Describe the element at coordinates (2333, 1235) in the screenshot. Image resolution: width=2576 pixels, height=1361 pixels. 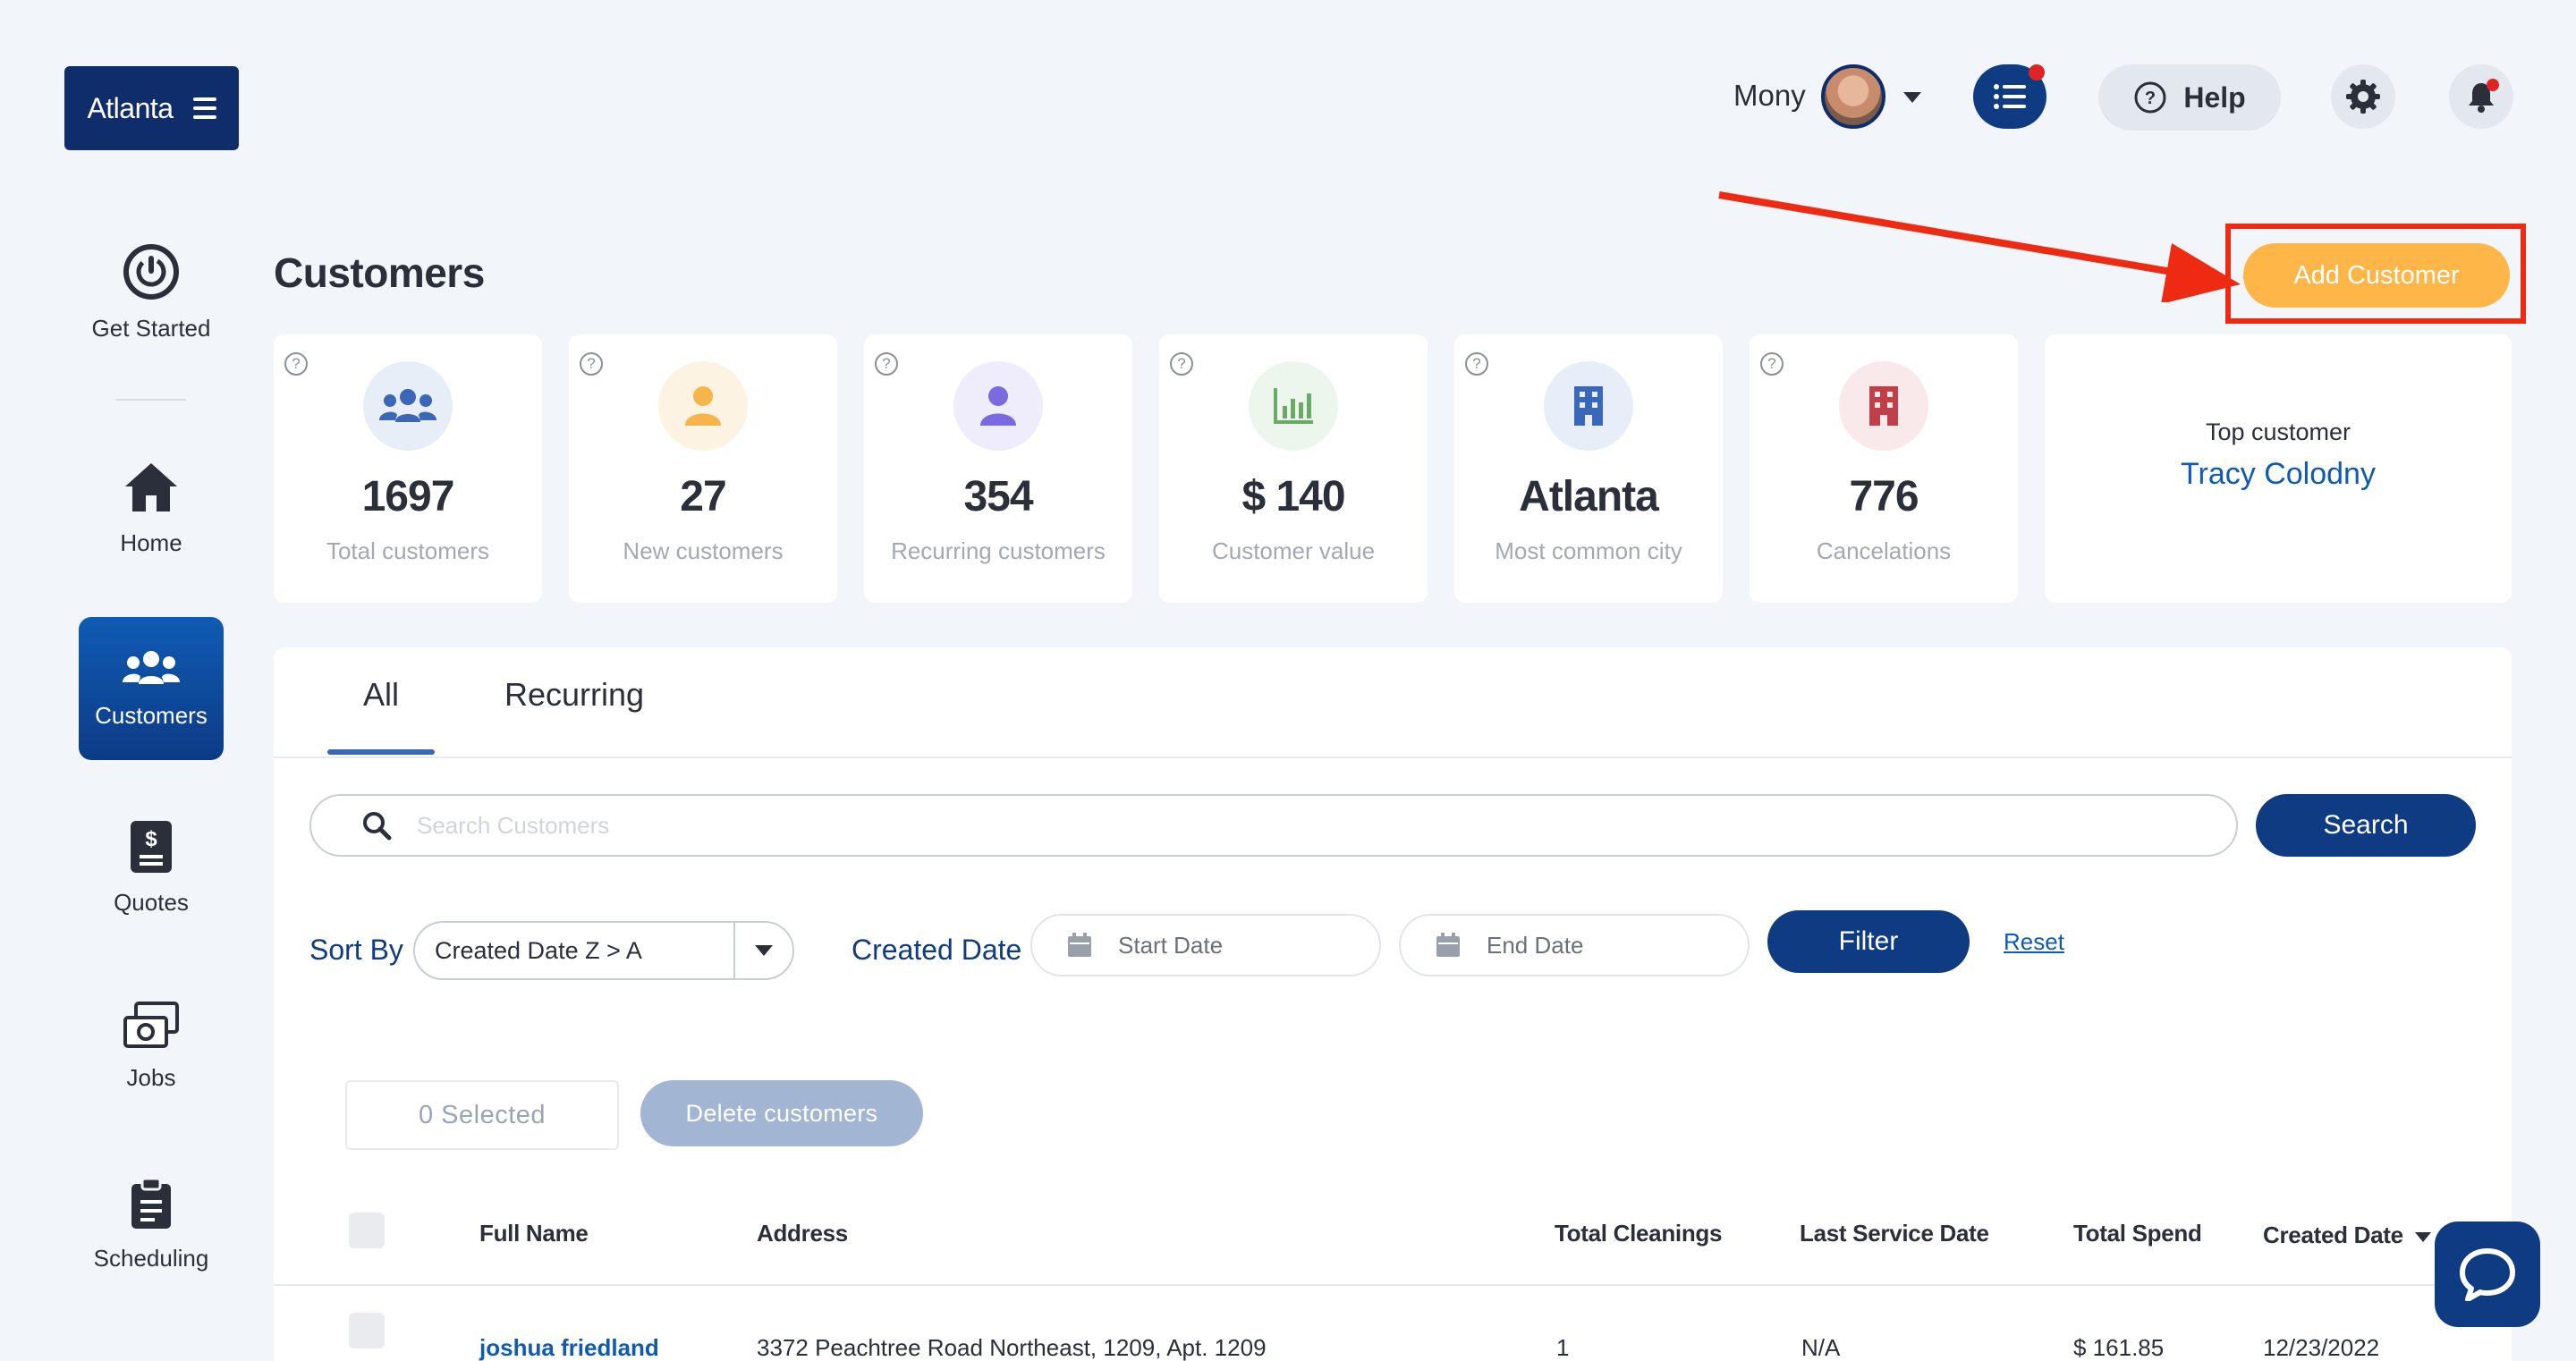
I see `column-header-created-label: Created Date` at that location.